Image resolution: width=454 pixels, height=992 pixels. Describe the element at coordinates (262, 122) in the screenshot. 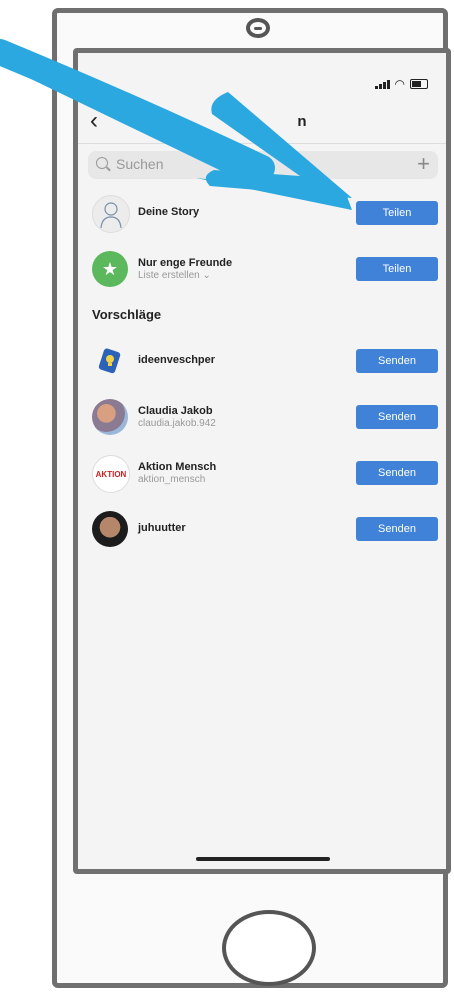

I see `nav-bar: ‹ n` at that location.